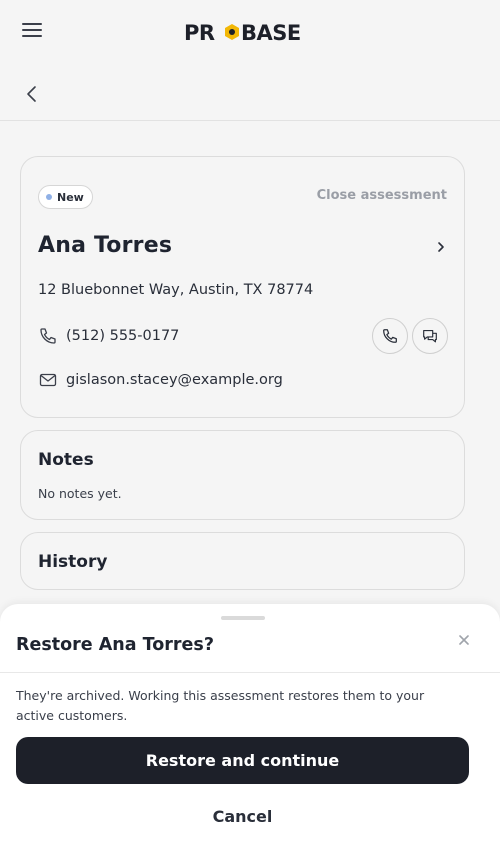  I want to click on probase-logo: PR BASE, so click(250, 32).